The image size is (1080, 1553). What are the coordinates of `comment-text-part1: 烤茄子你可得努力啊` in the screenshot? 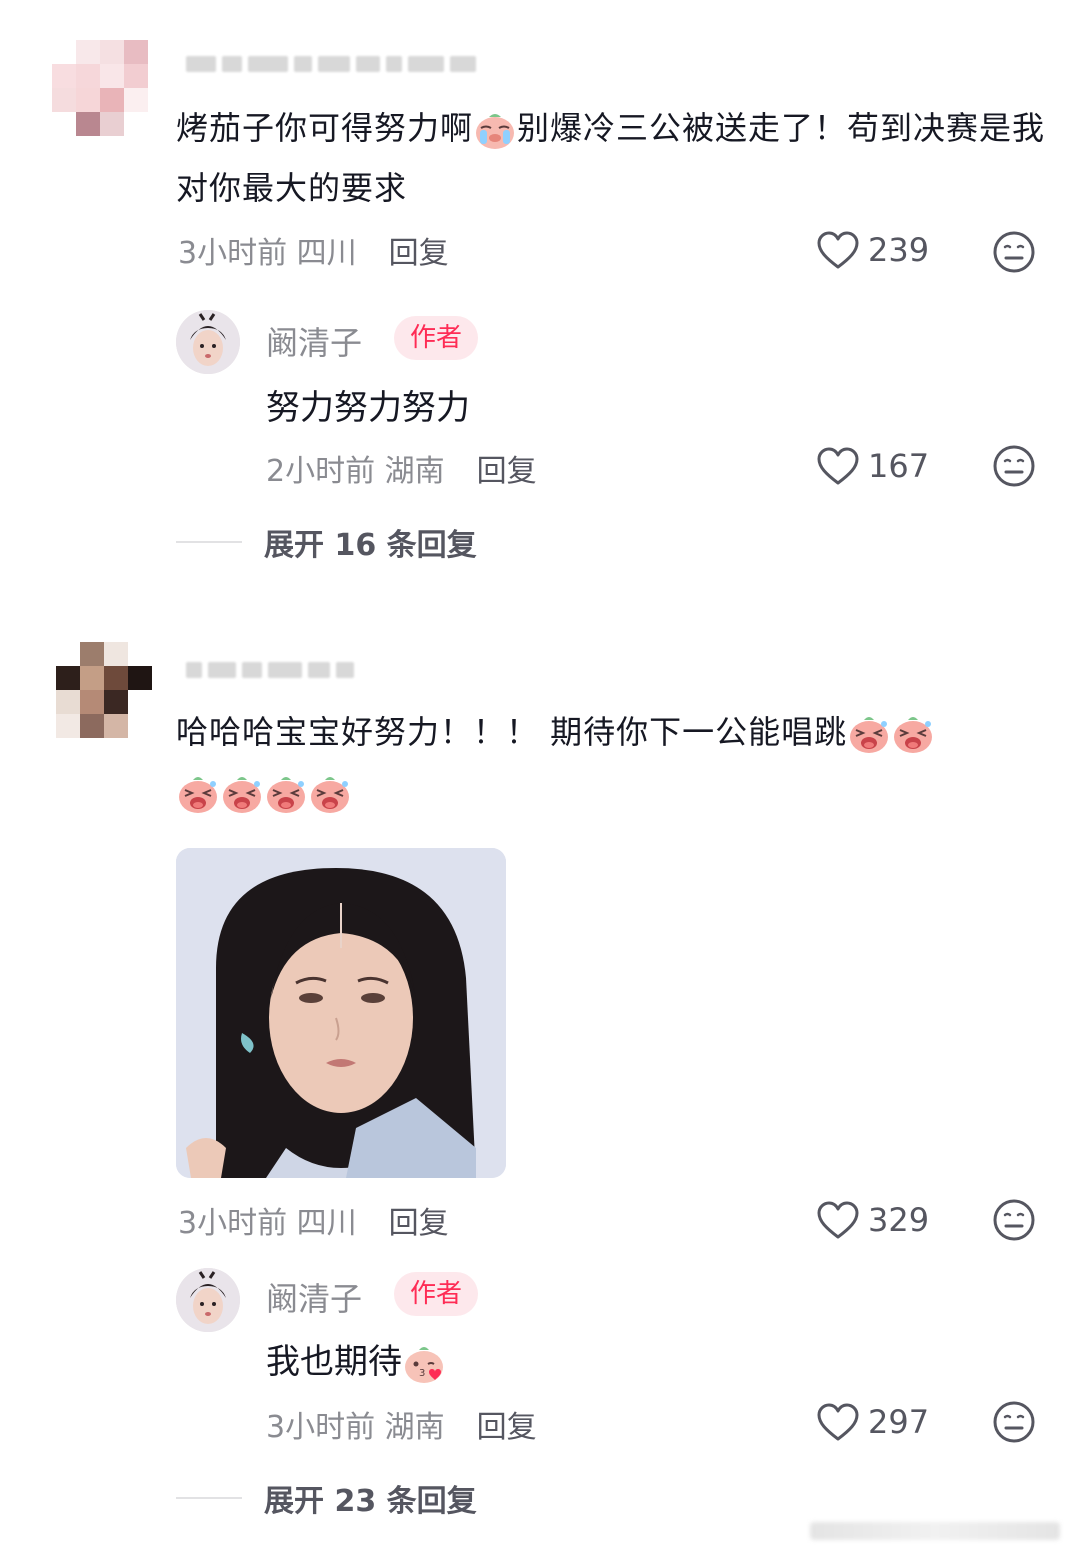 It's located at (325, 128).